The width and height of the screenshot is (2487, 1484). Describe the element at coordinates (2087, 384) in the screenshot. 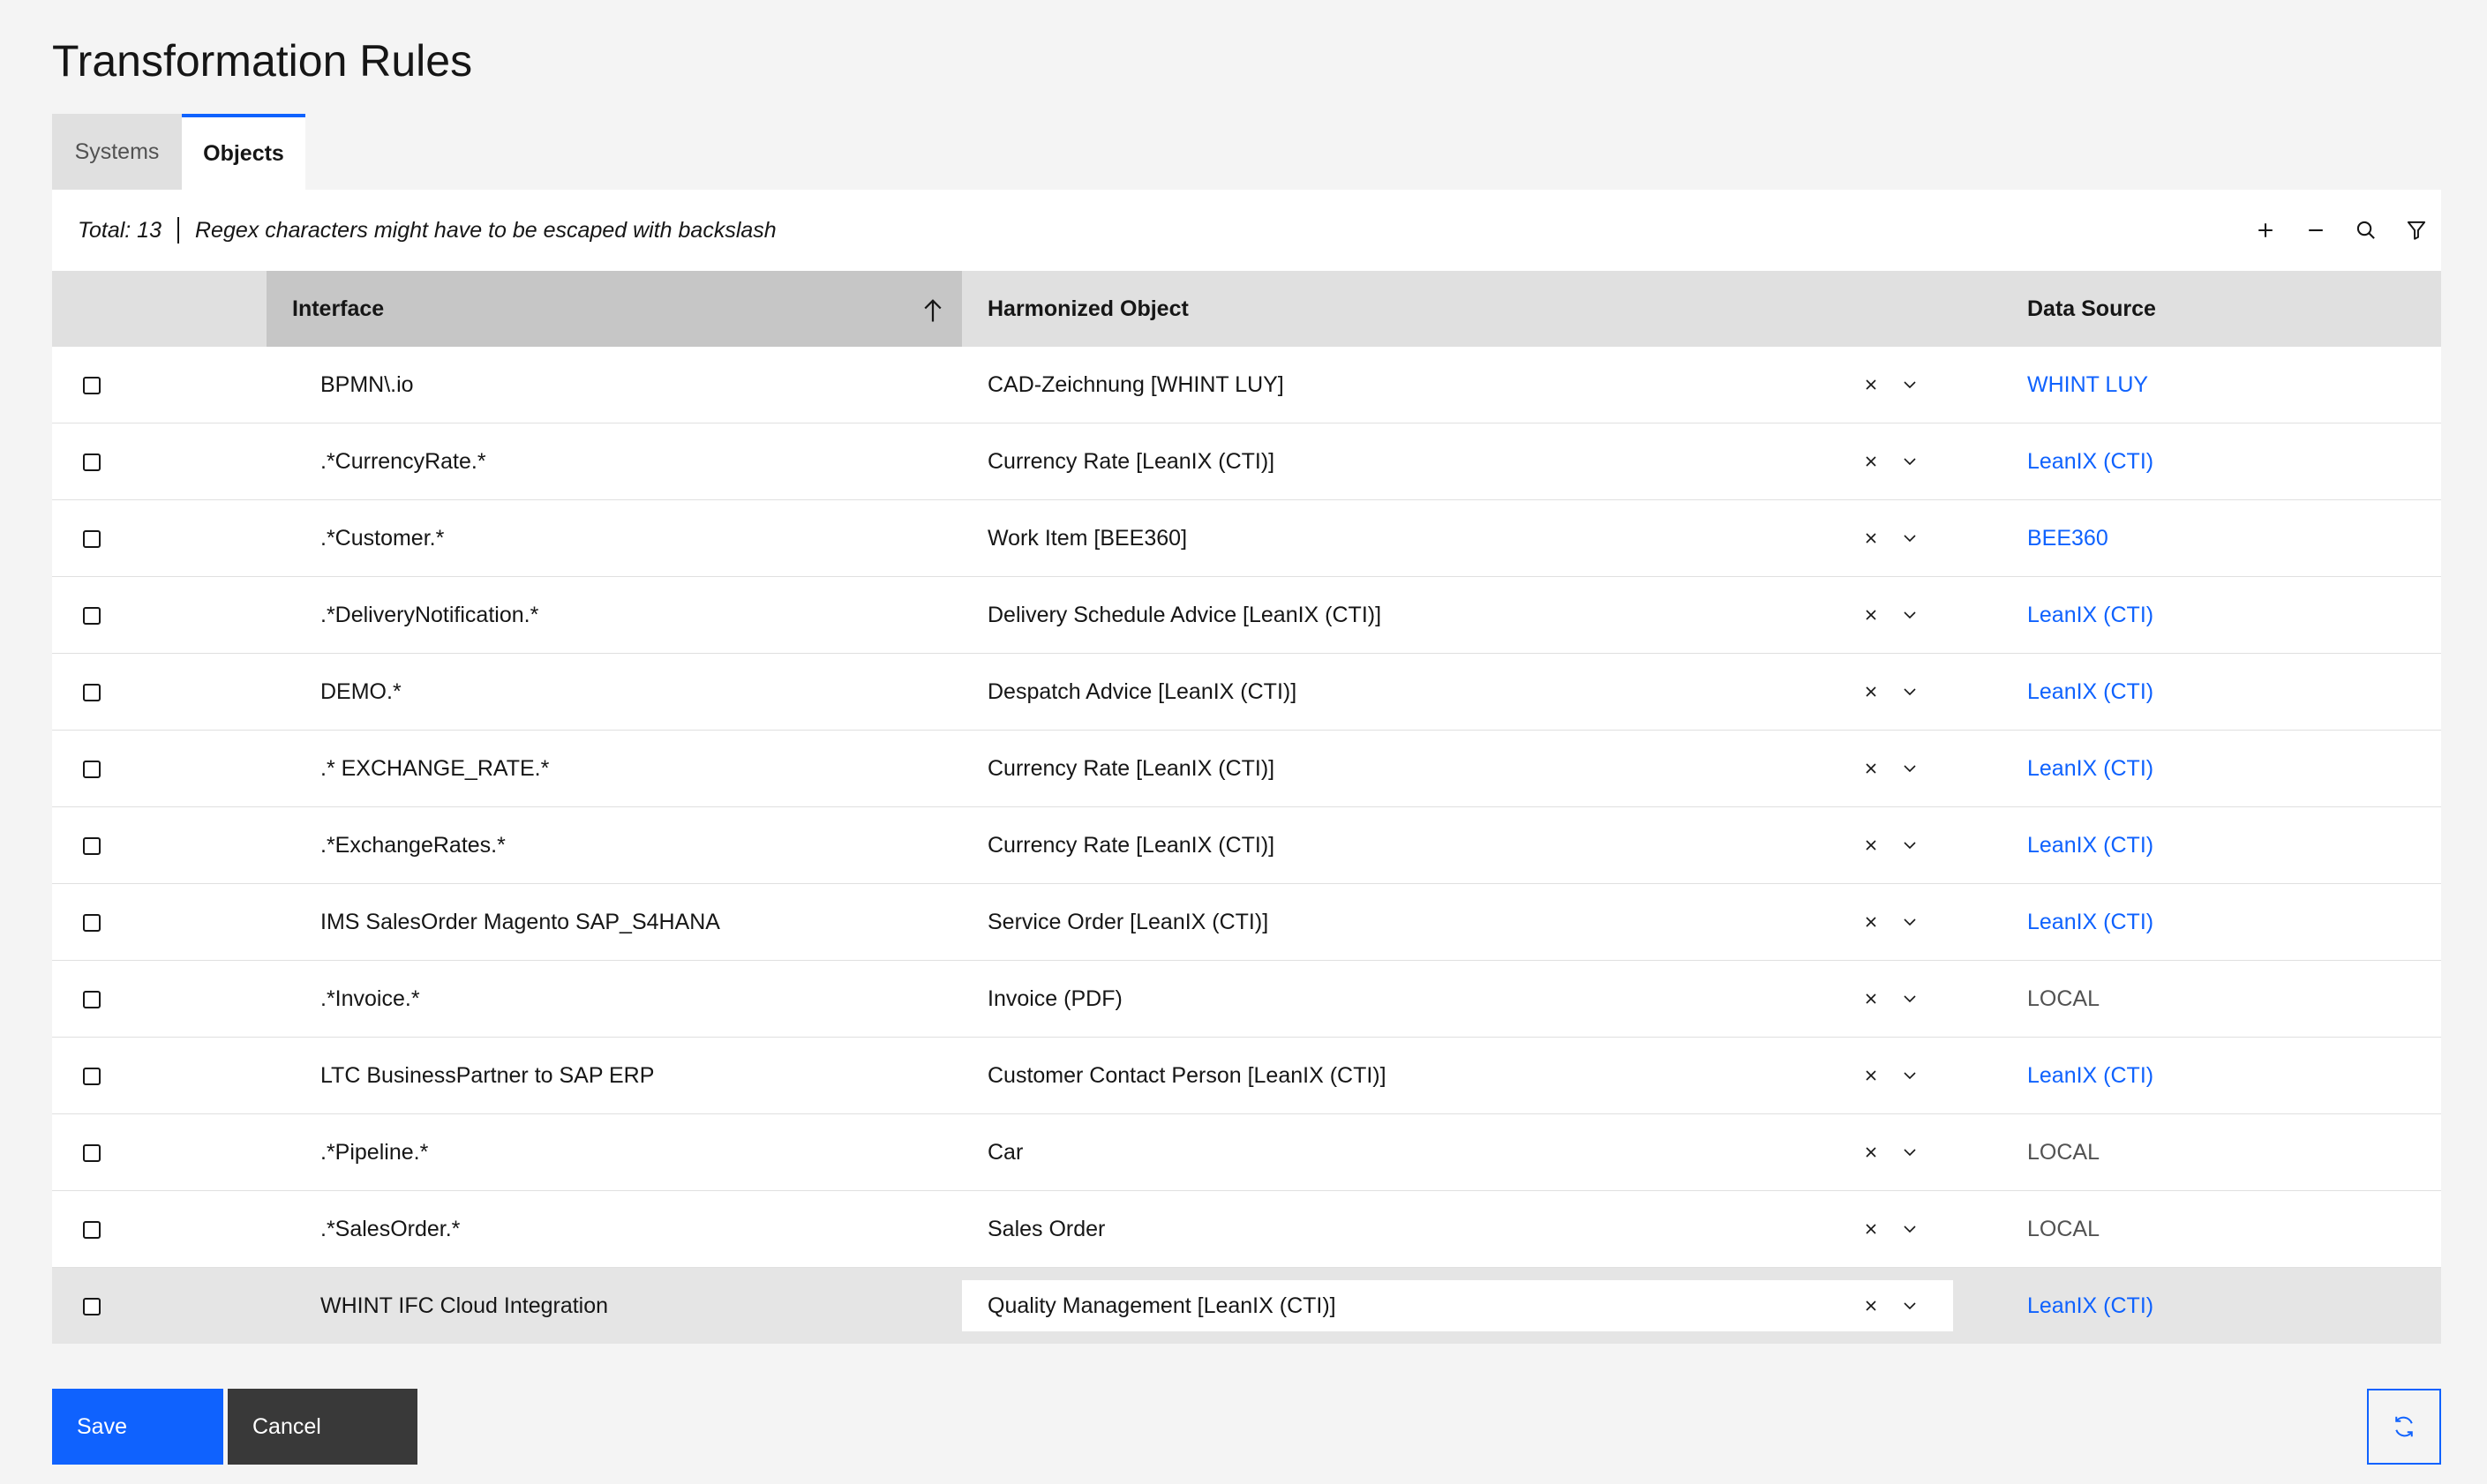

I see `data-source-link: WHINT LUY` at that location.